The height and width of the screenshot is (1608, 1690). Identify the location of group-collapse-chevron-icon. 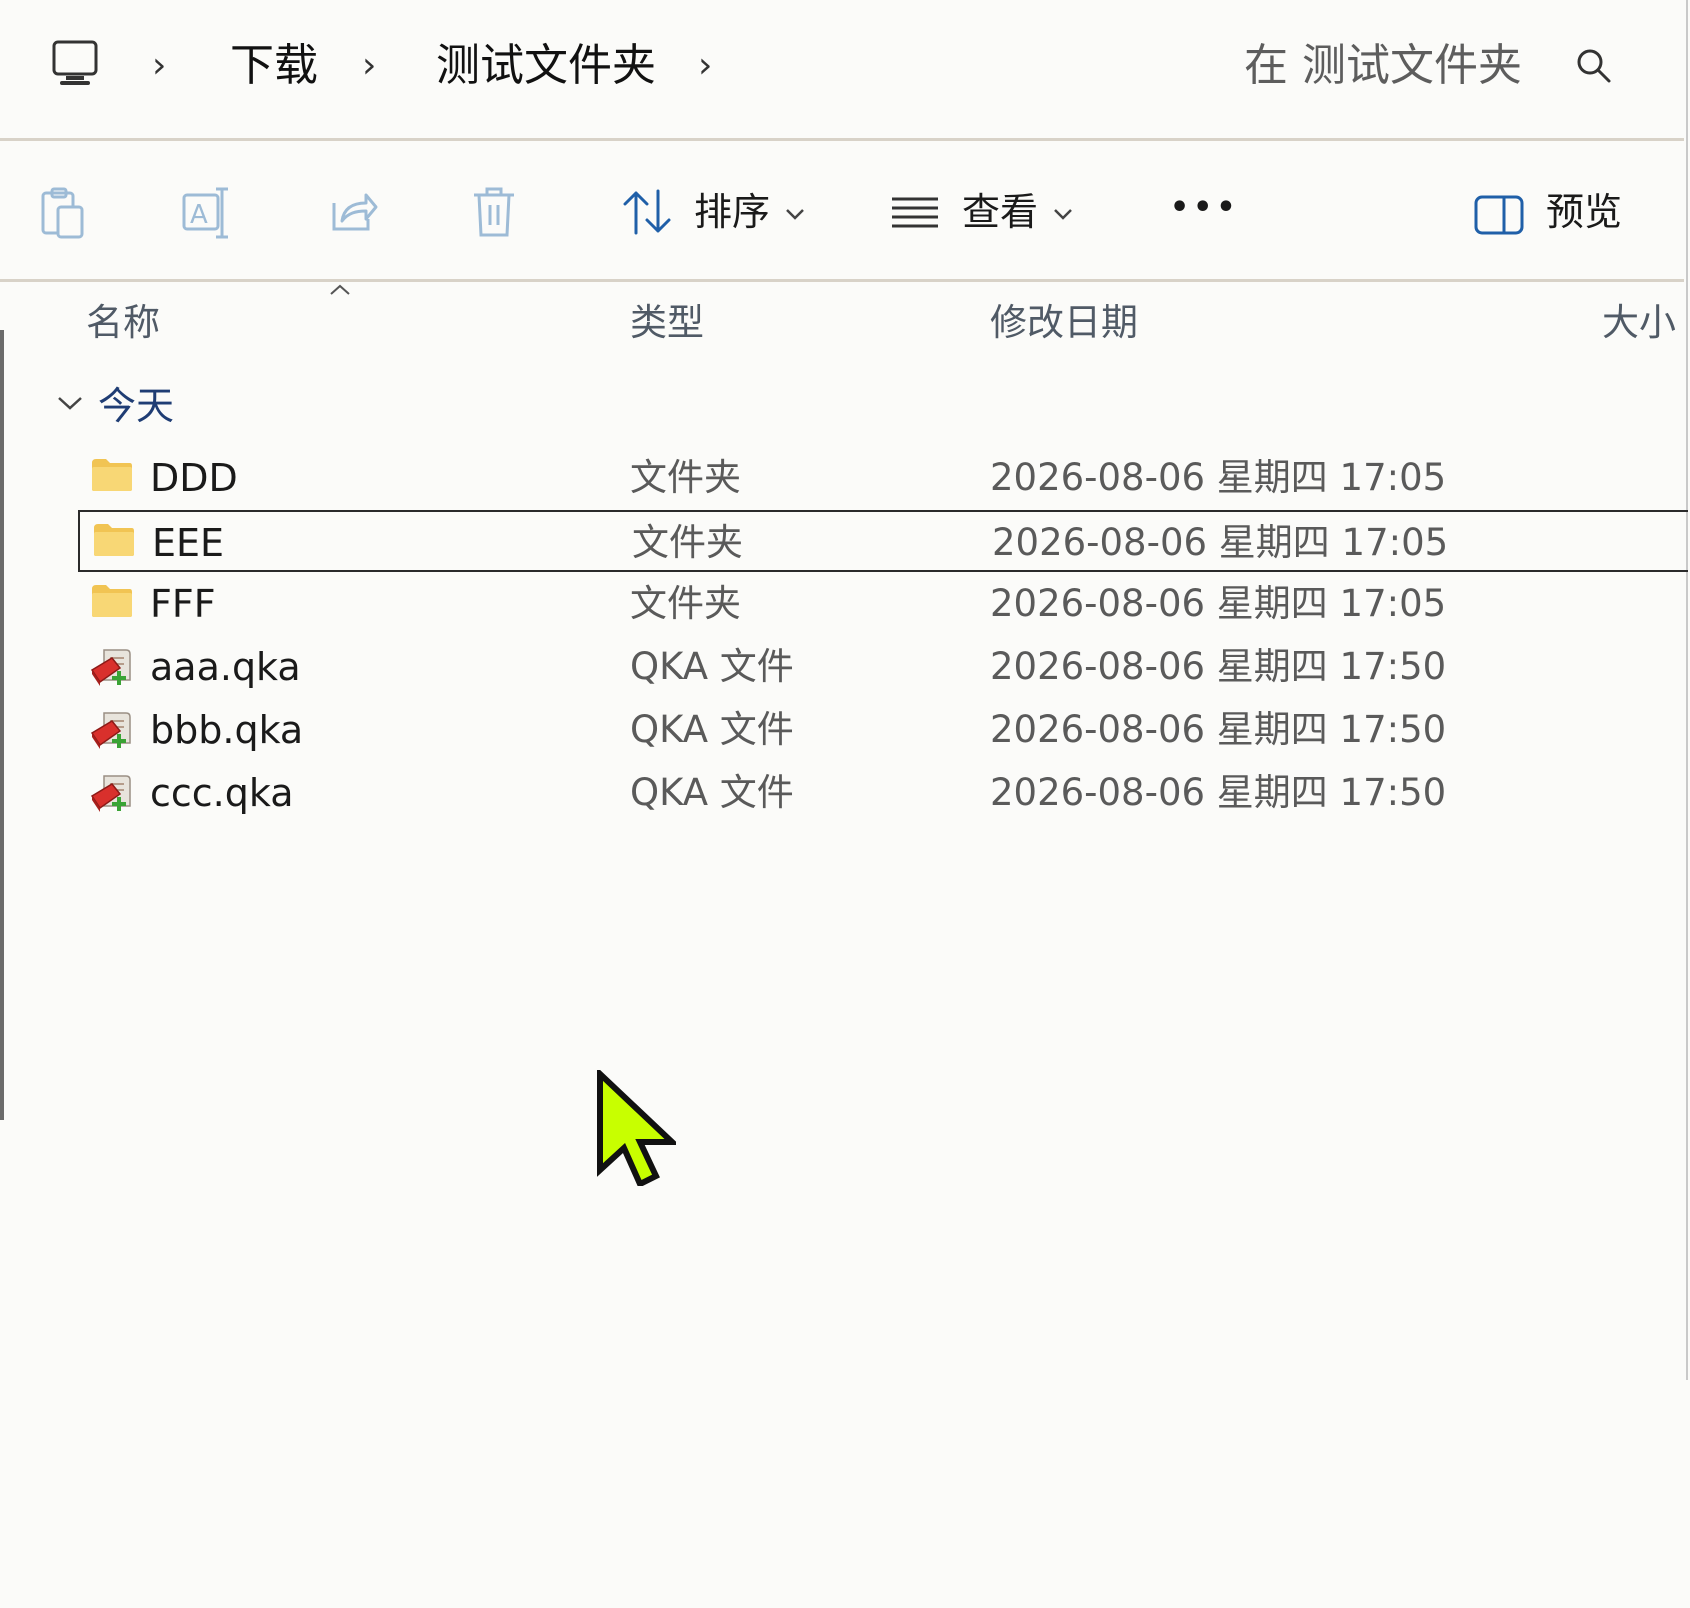
(70, 405).